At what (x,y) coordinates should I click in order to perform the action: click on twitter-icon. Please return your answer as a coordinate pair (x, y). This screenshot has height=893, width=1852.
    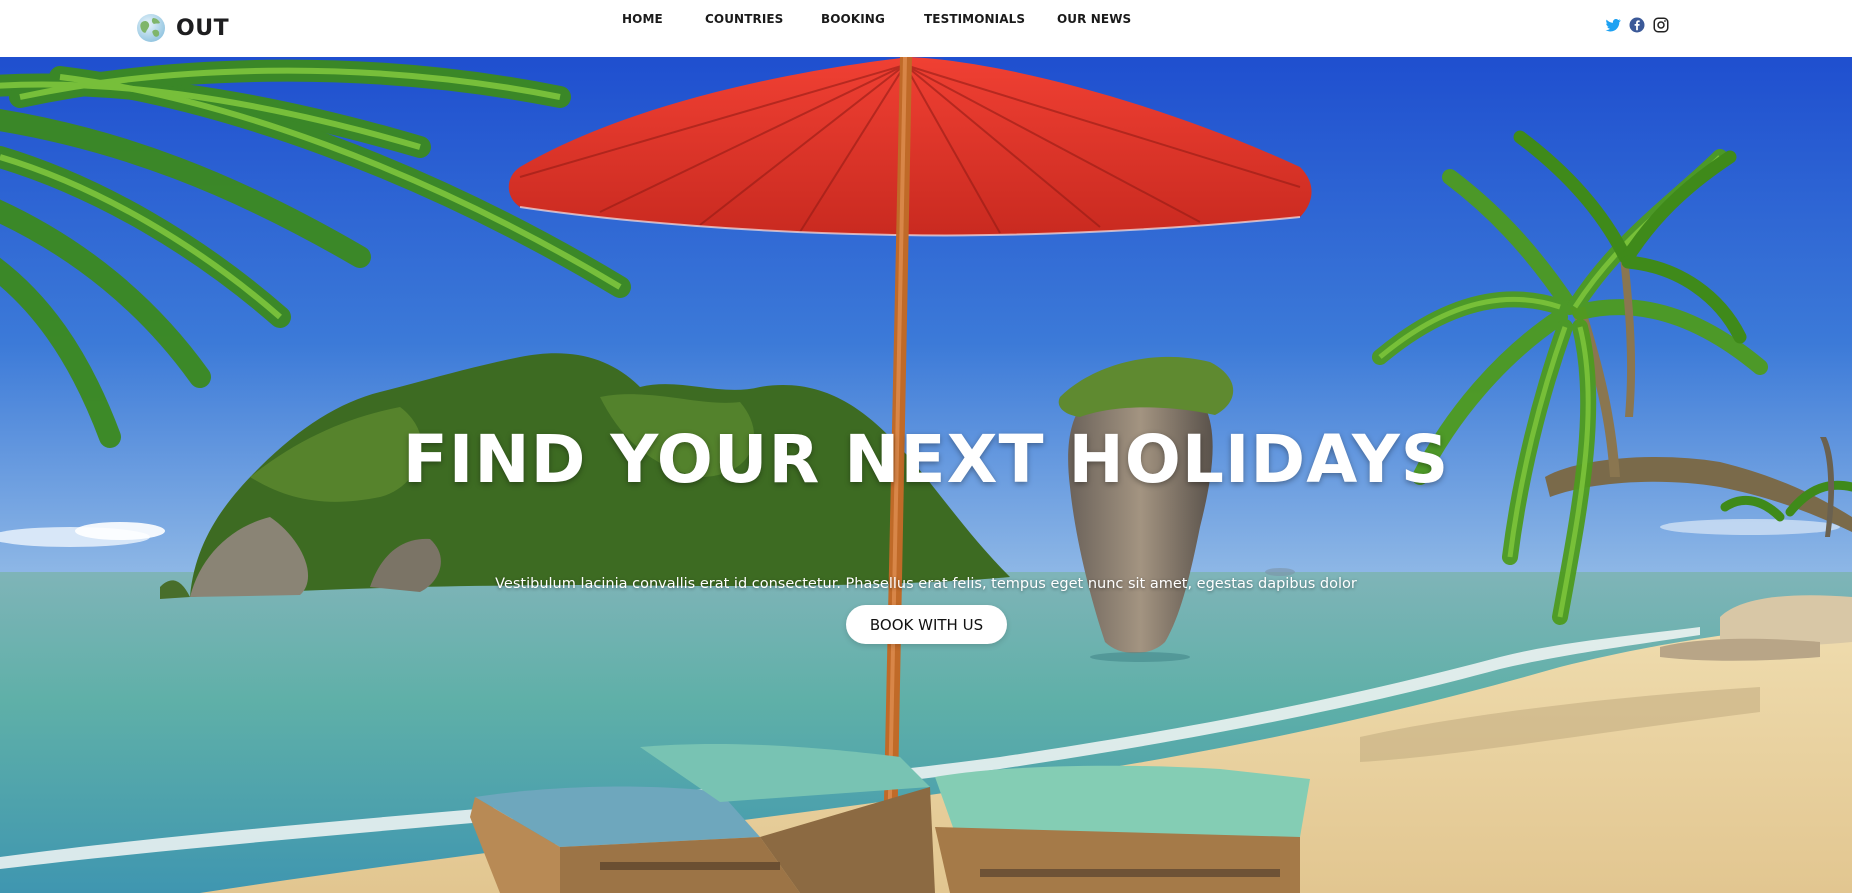
    Looking at the image, I should click on (1613, 25).